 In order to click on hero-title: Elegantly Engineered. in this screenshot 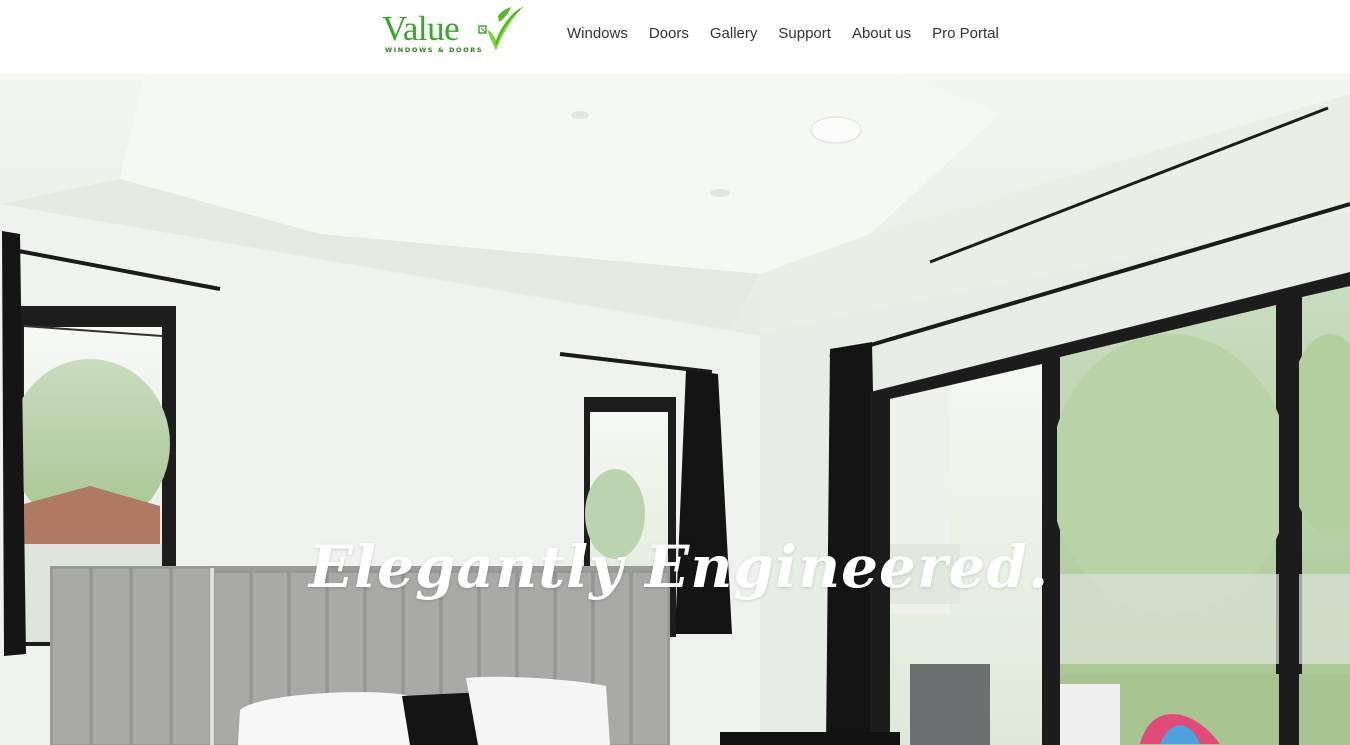, I will do `click(679, 567)`.